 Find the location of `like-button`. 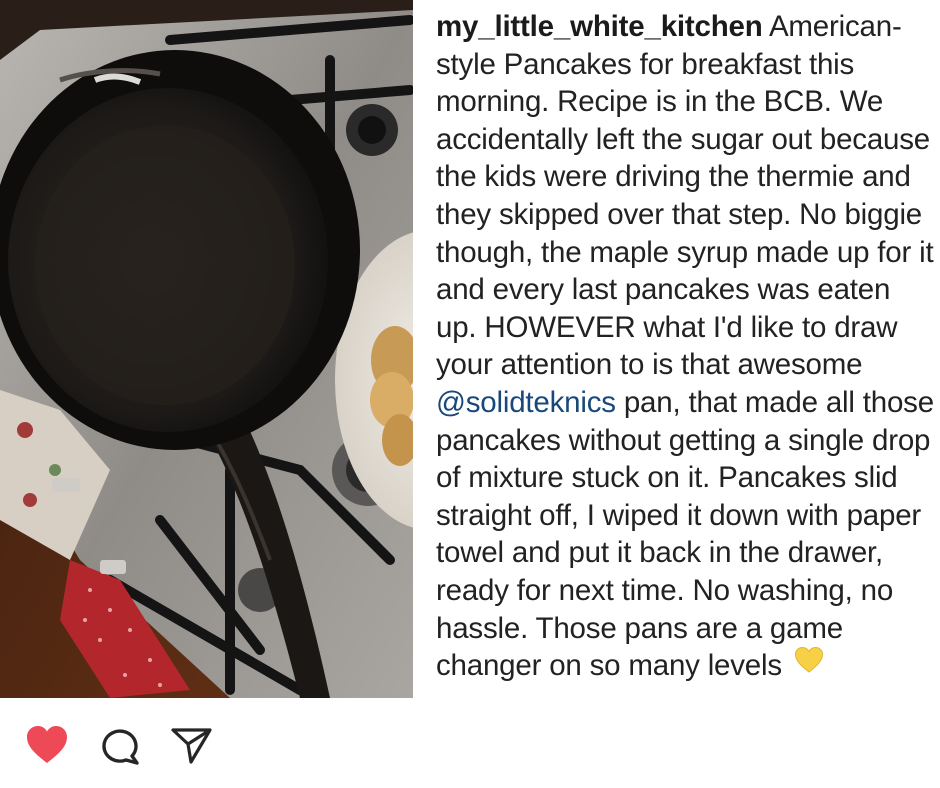

like-button is located at coordinates (47, 745).